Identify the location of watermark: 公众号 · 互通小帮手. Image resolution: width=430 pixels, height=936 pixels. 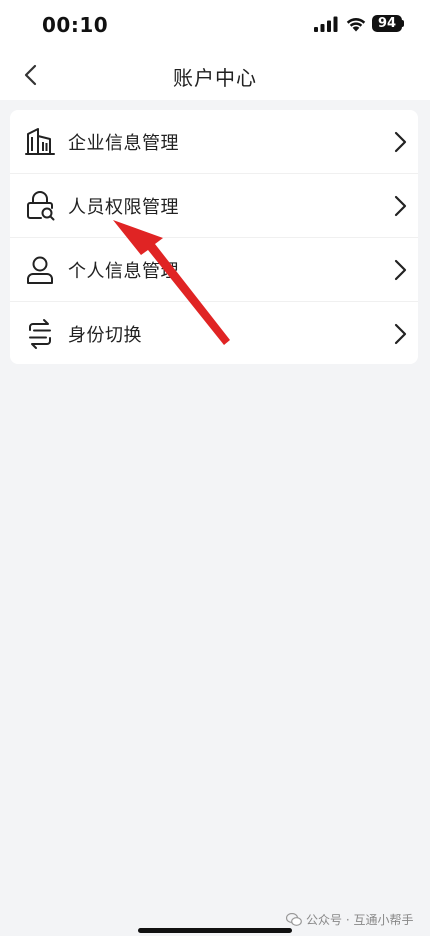
(349, 919).